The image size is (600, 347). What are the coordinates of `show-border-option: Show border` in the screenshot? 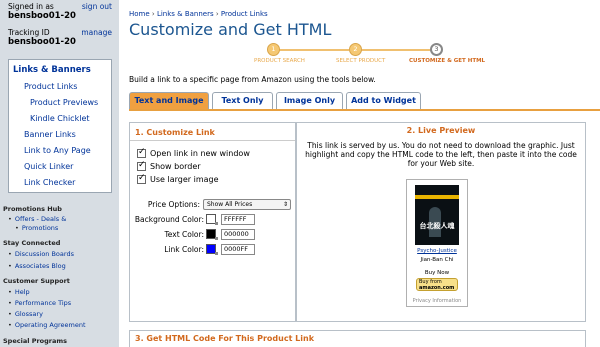 It's located at (169, 165).